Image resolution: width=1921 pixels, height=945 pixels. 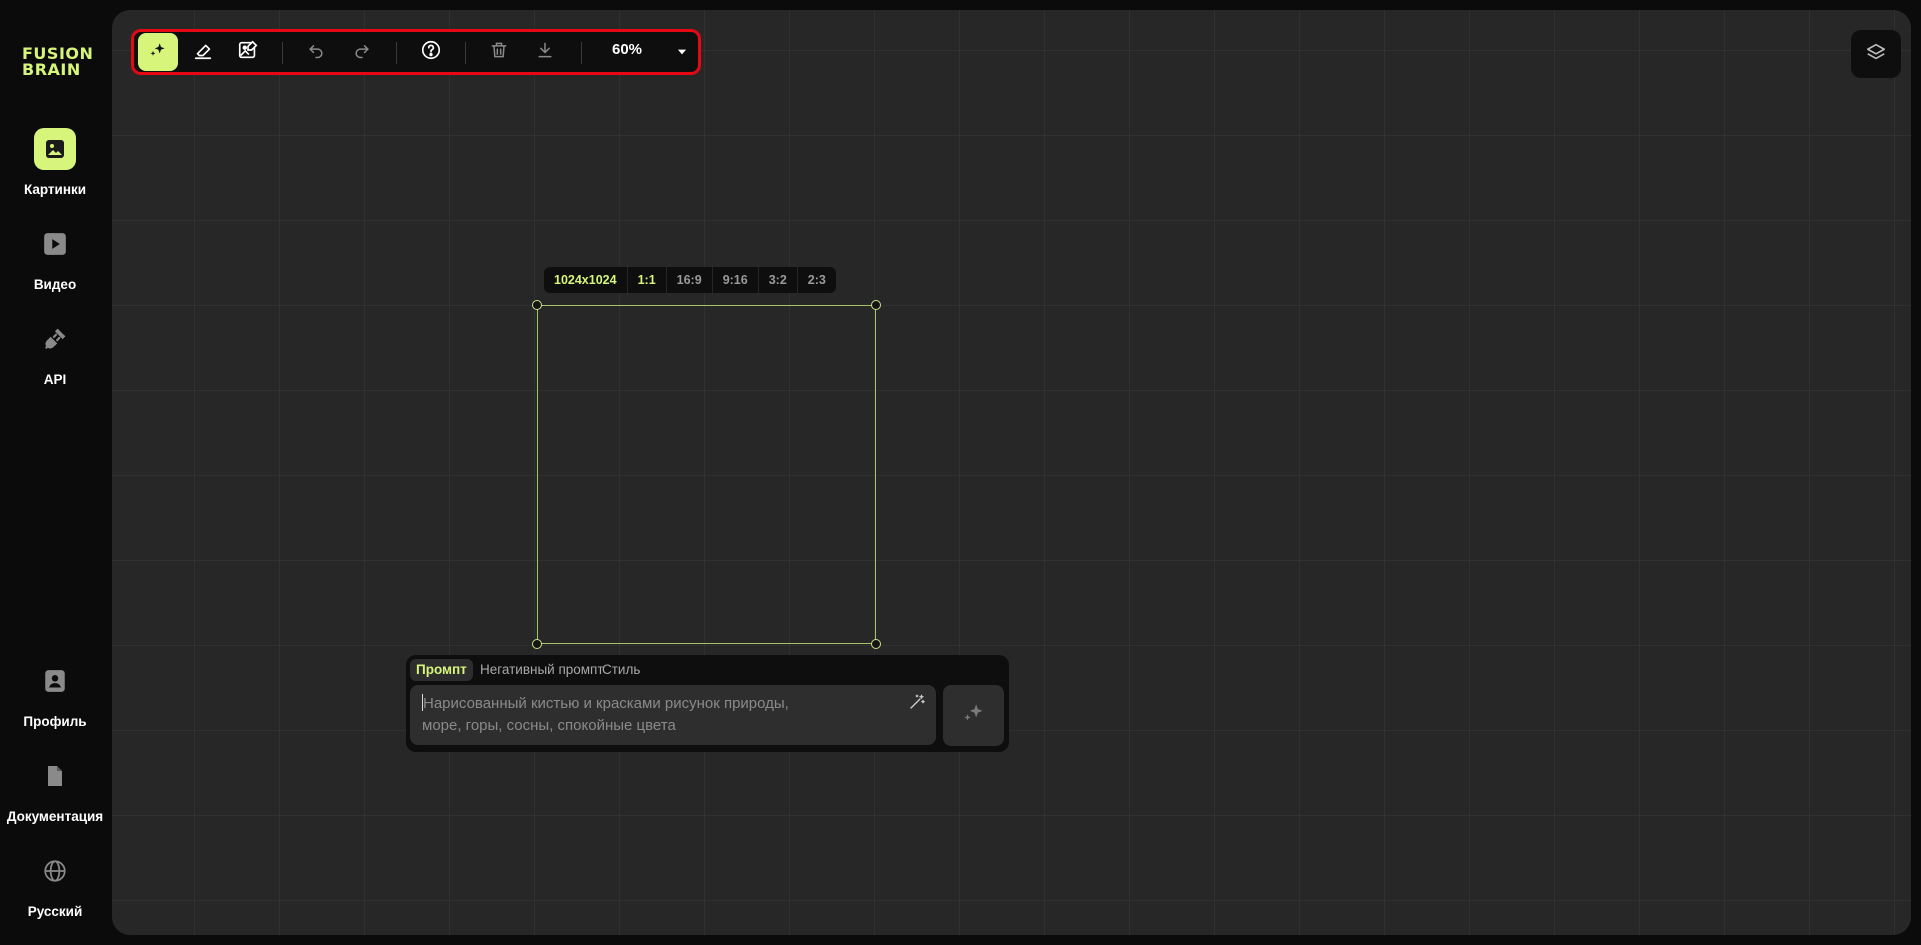 What do you see at coordinates (549, 725) in the screenshot?
I see `prompt-placeholder-line-2: море, горы, сосны, спокойные цвета` at bounding box center [549, 725].